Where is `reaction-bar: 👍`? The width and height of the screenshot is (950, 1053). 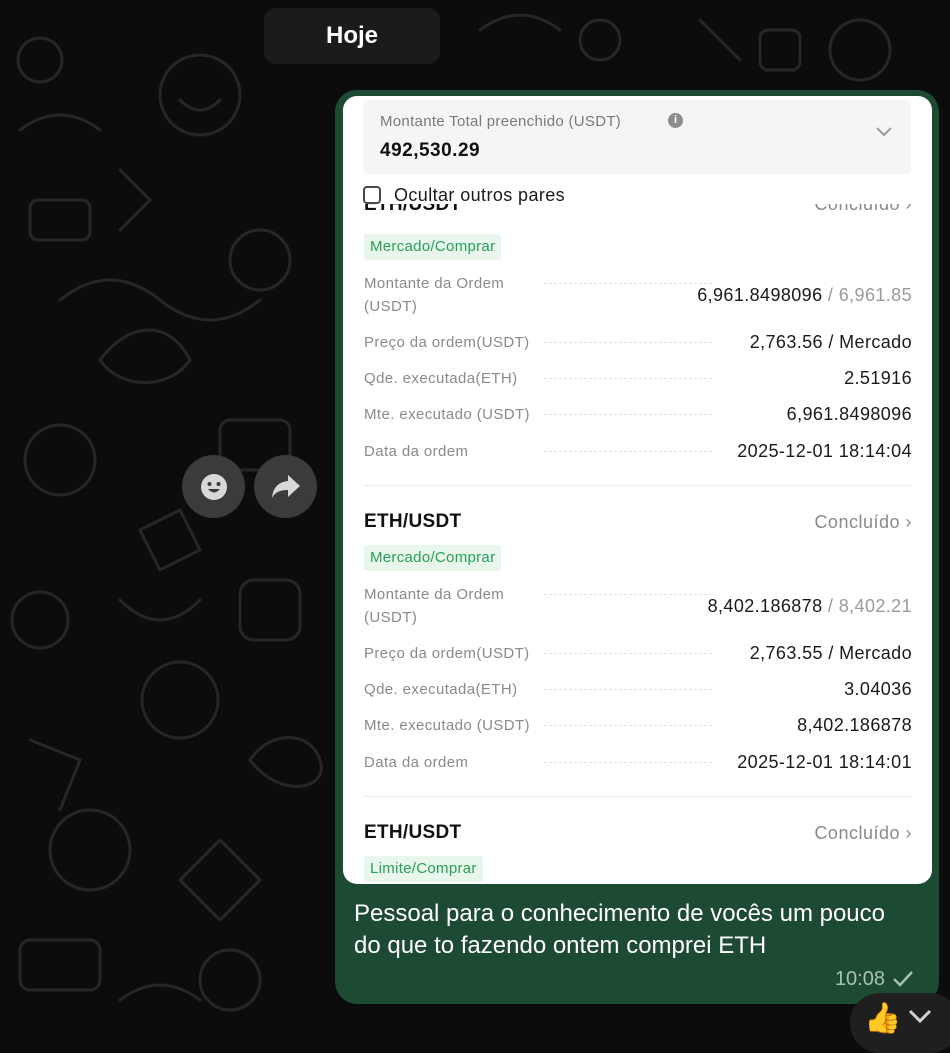 reaction-bar: 👍 is located at coordinates (900, 1023).